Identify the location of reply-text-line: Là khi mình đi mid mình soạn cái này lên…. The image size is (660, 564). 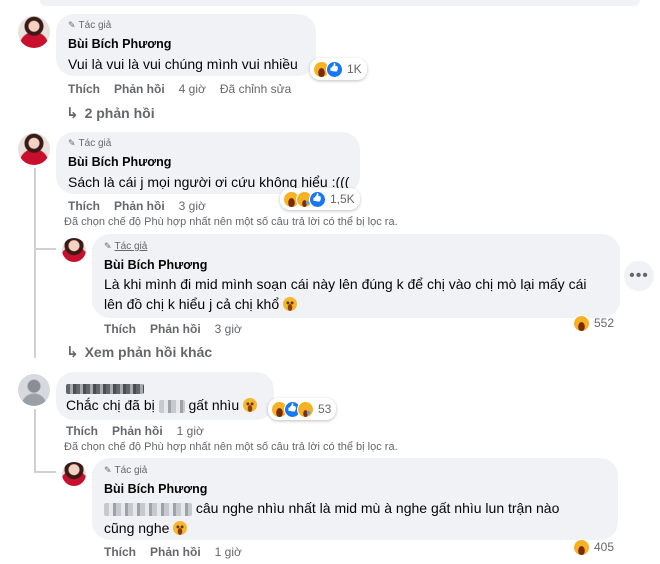
(345, 284).